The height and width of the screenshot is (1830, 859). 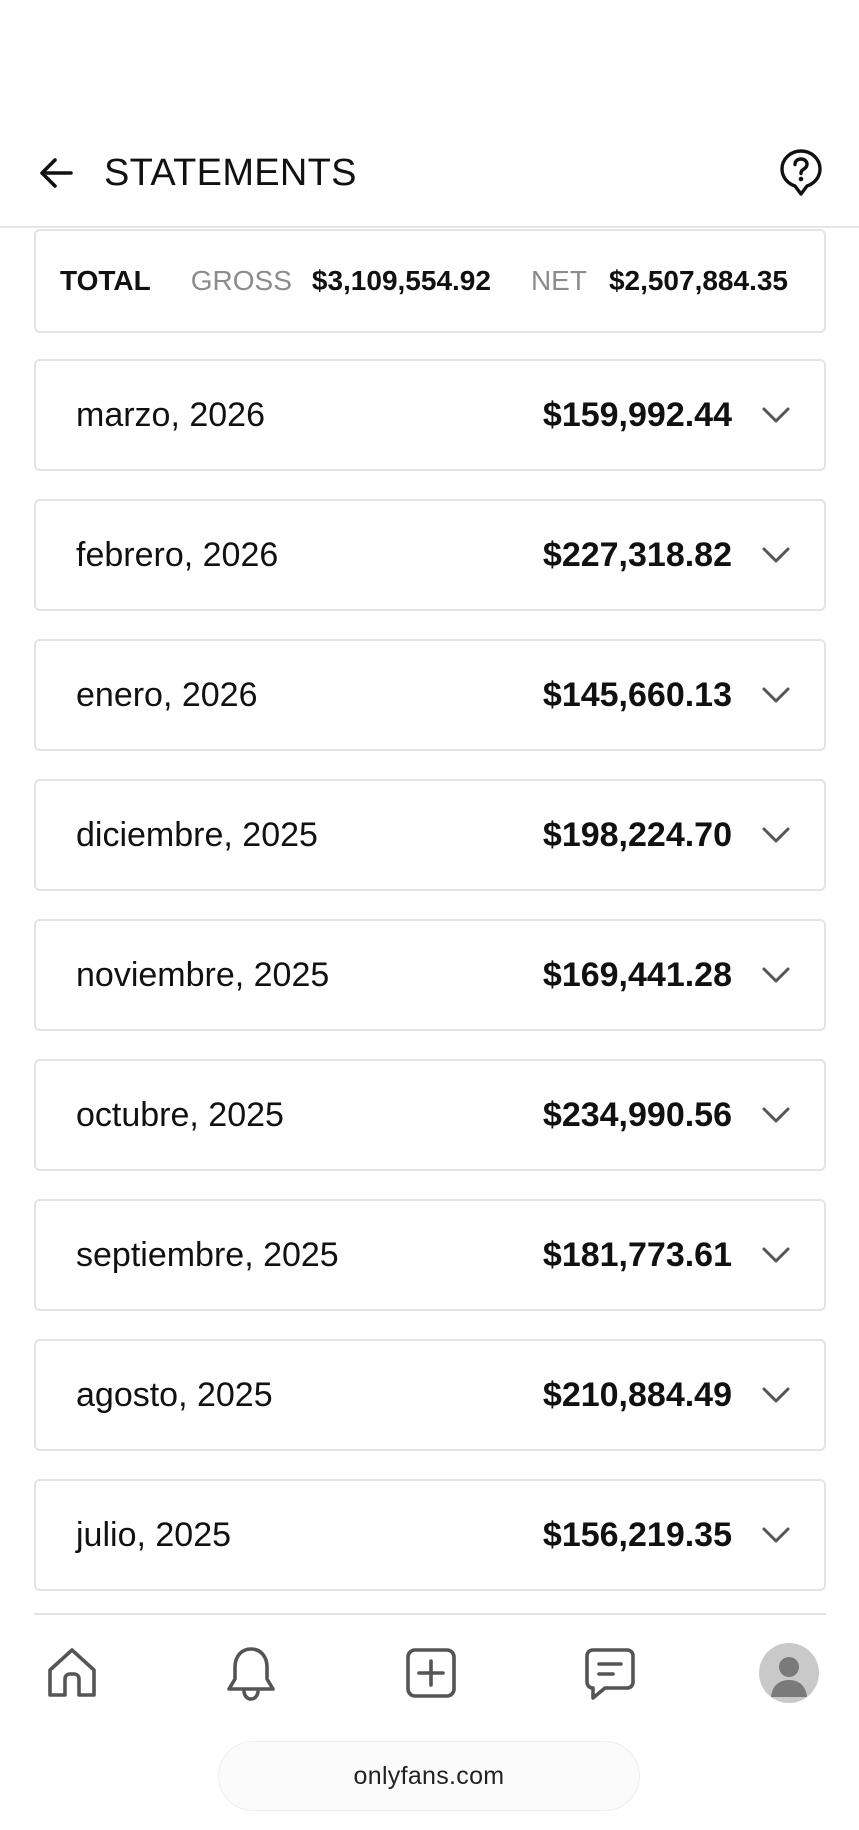 I want to click on net-label: NET, so click(x=558, y=280).